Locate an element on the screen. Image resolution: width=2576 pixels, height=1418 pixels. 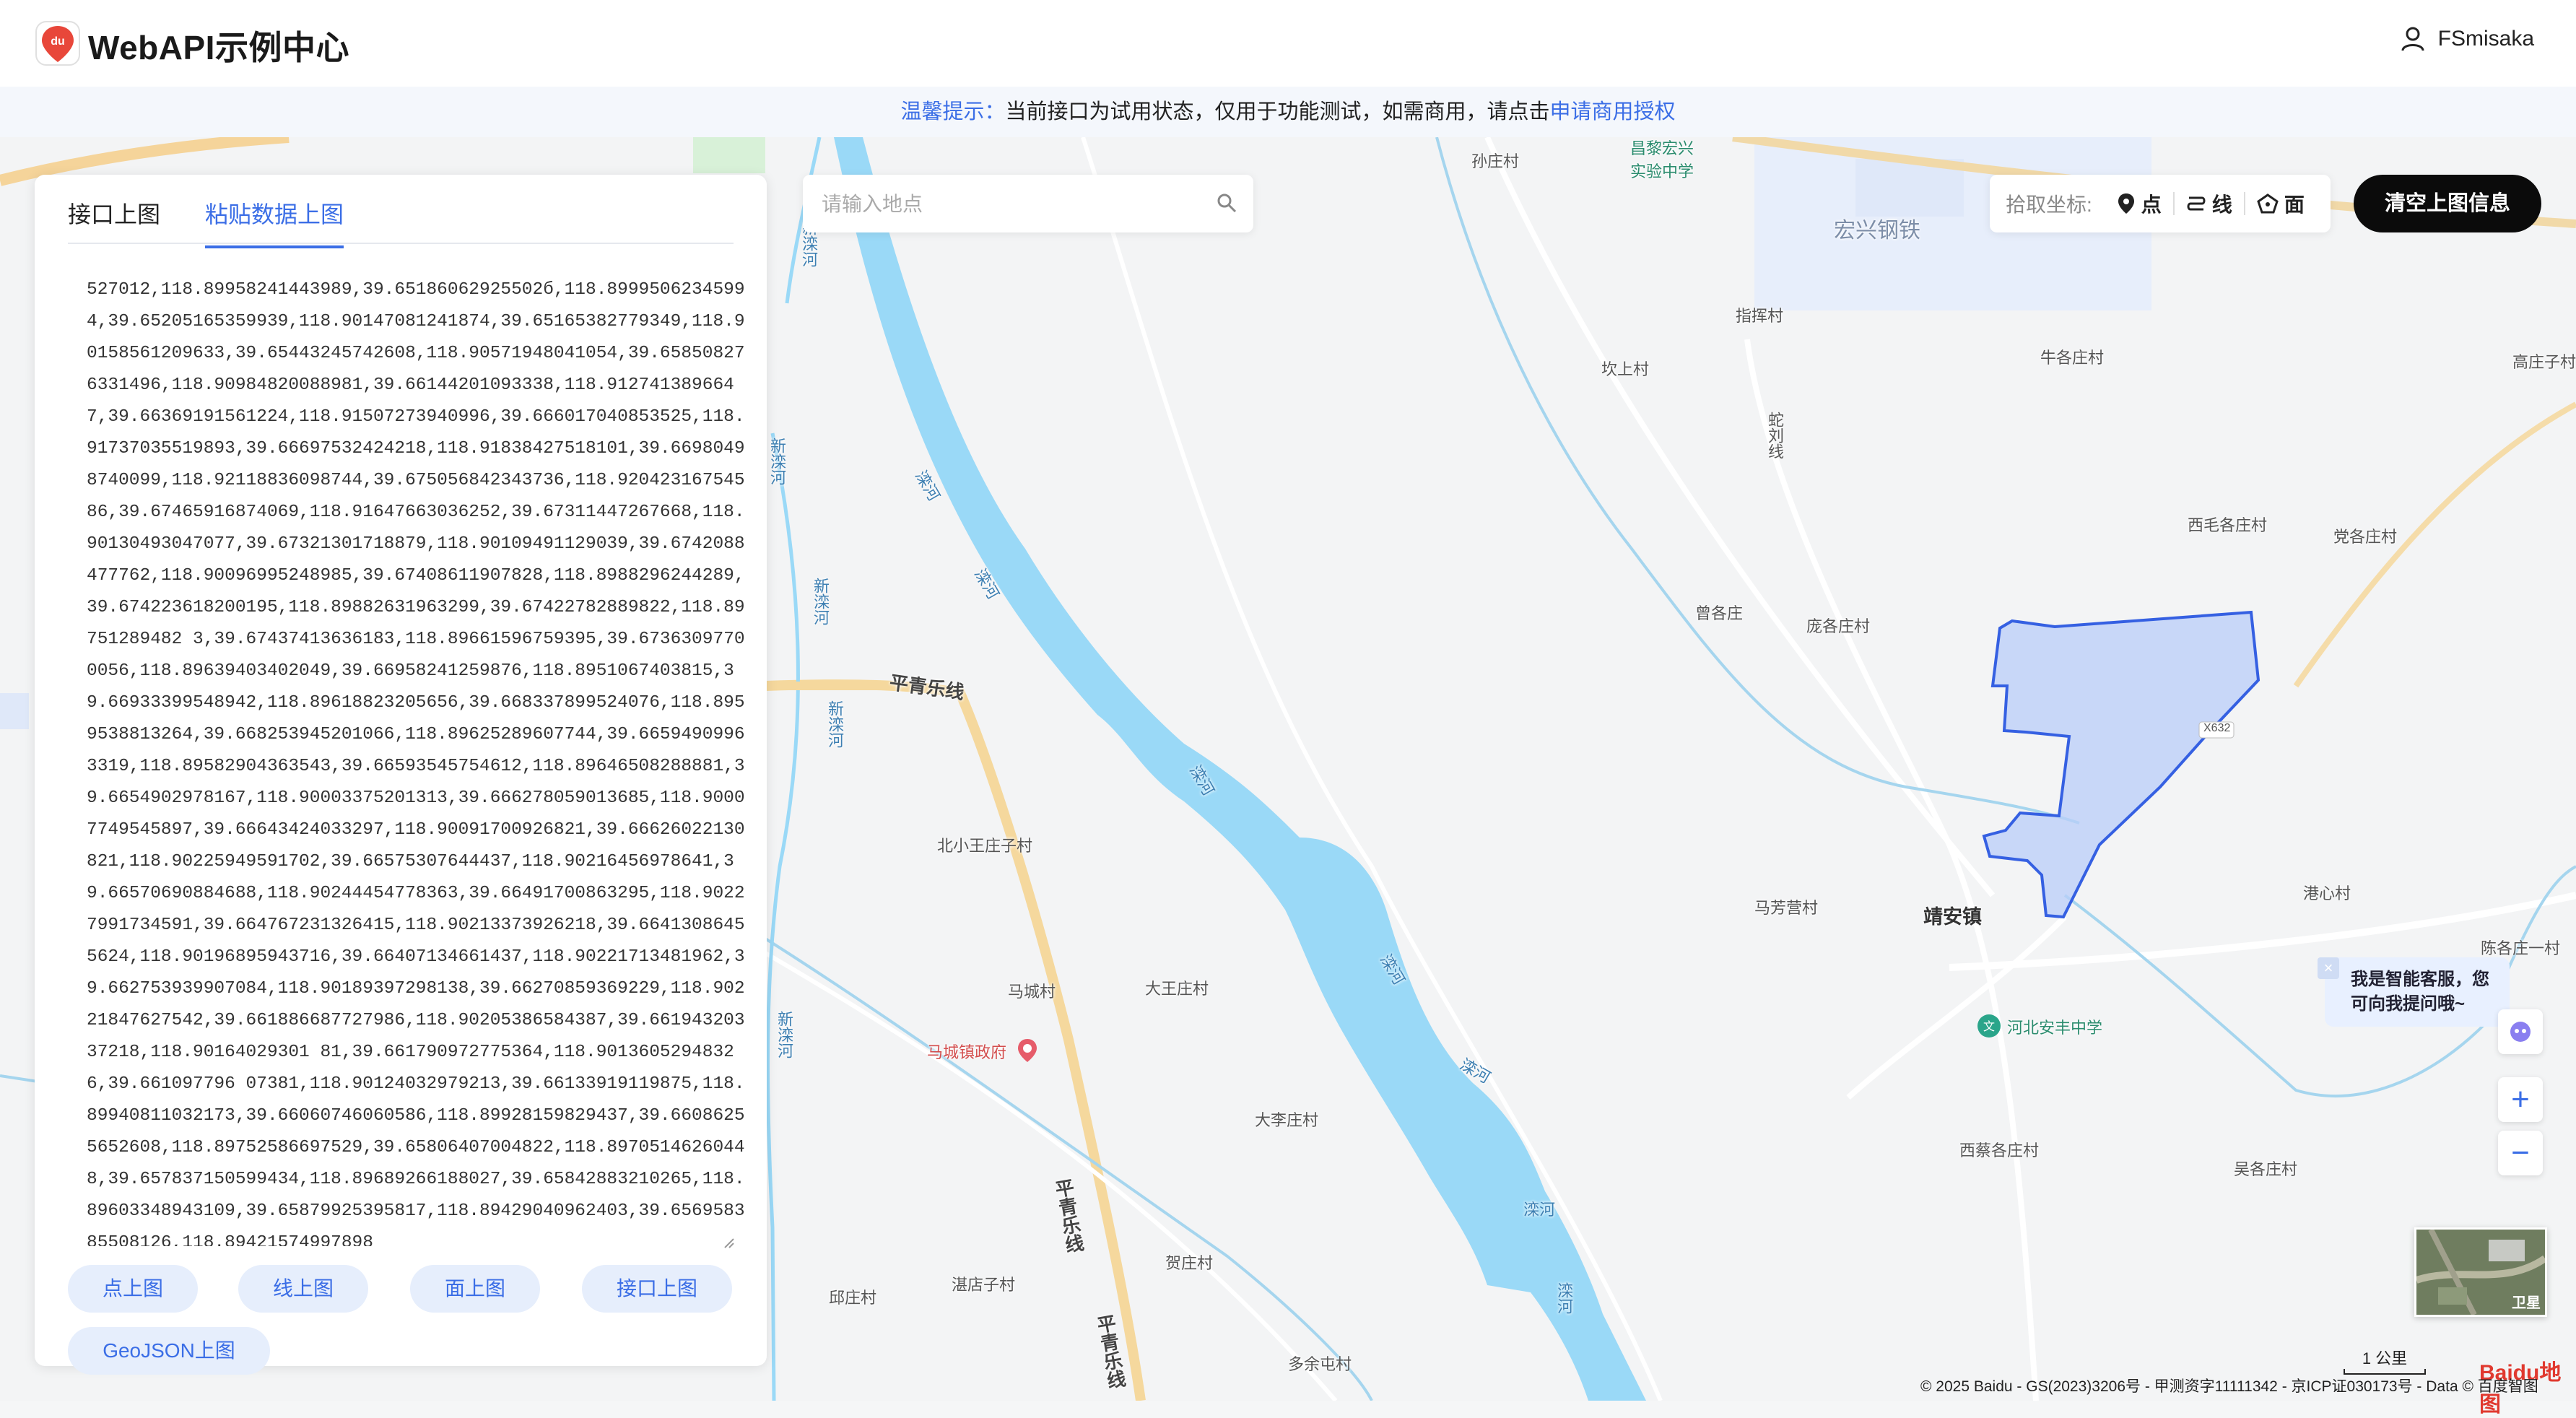
map-label: 牛各庄村 is located at coordinates (2072, 358).